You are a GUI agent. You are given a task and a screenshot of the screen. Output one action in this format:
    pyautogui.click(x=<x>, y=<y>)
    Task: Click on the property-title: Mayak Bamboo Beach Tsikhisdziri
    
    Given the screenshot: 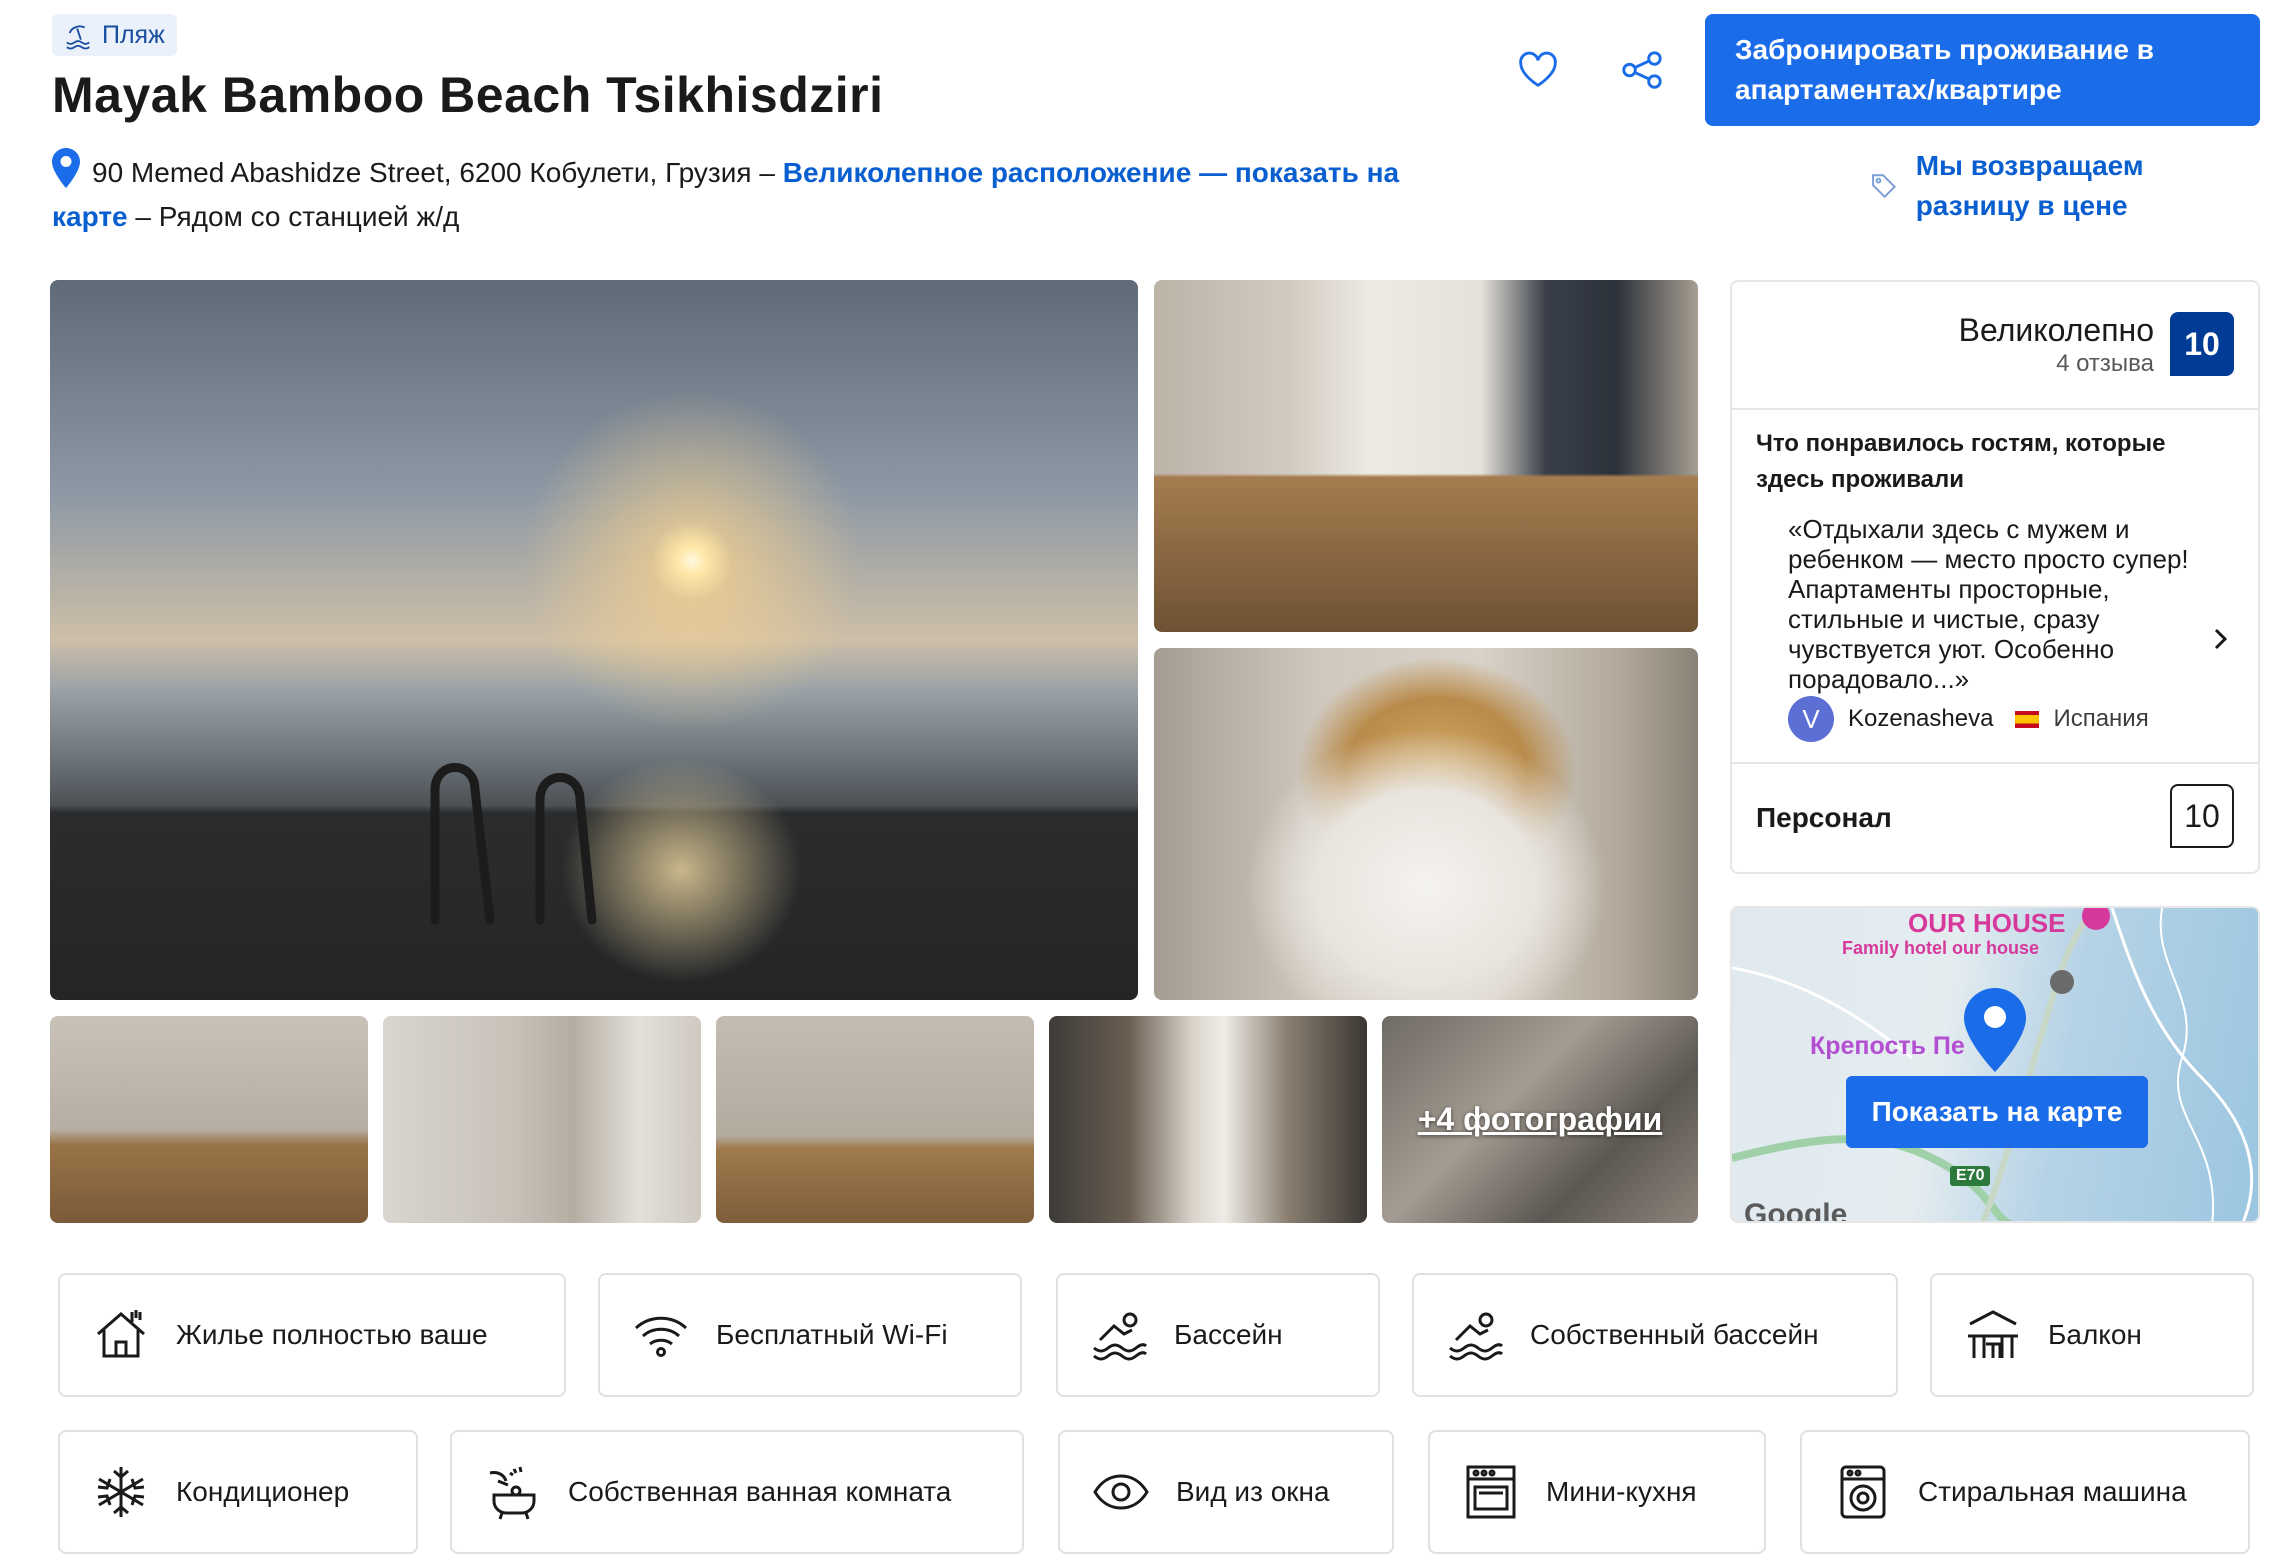 What is the action you would take?
    pyautogui.click(x=468, y=95)
    